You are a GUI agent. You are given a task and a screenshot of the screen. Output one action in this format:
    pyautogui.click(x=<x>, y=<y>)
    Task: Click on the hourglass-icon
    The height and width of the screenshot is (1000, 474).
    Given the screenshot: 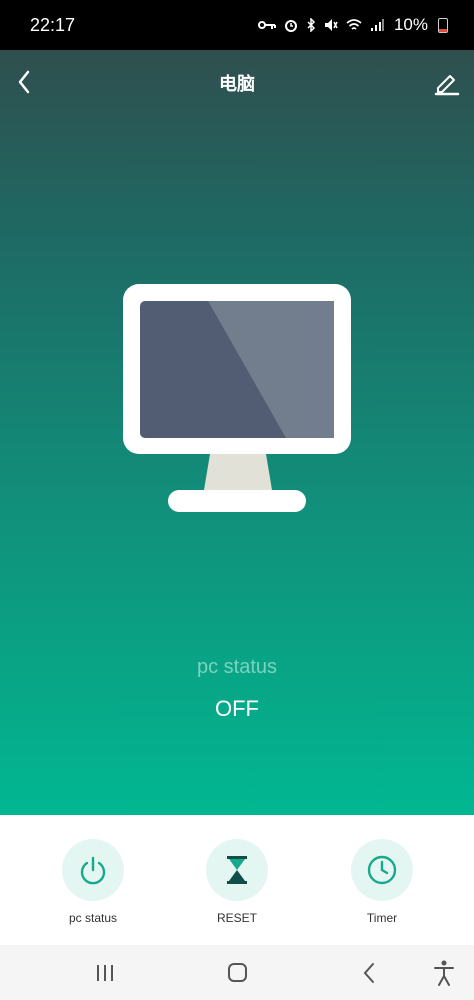 What is the action you would take?
    pyautogui.click(x=237, y=870)
    